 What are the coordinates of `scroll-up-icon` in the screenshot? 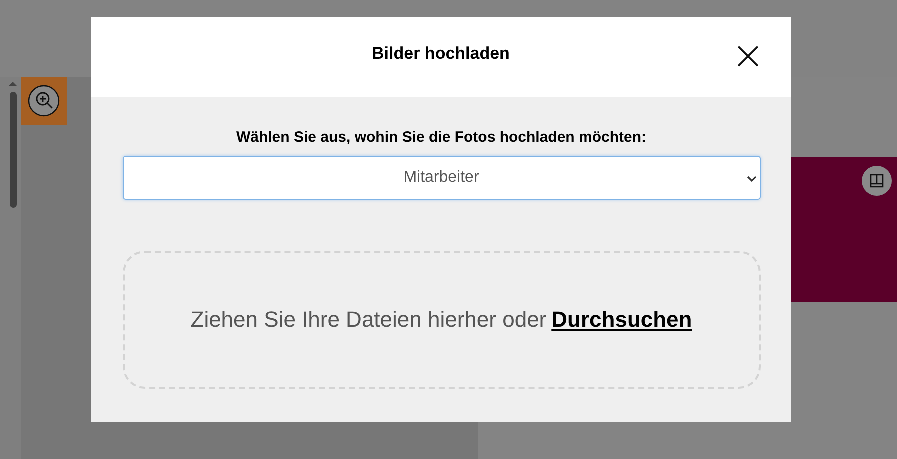 It's located at (13, 84).